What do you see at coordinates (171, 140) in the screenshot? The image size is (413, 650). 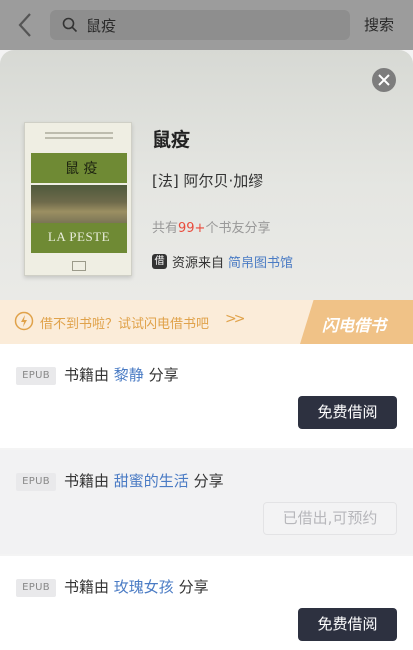 I see `book-title: 鼠疫` at bounding box center [171, 140].